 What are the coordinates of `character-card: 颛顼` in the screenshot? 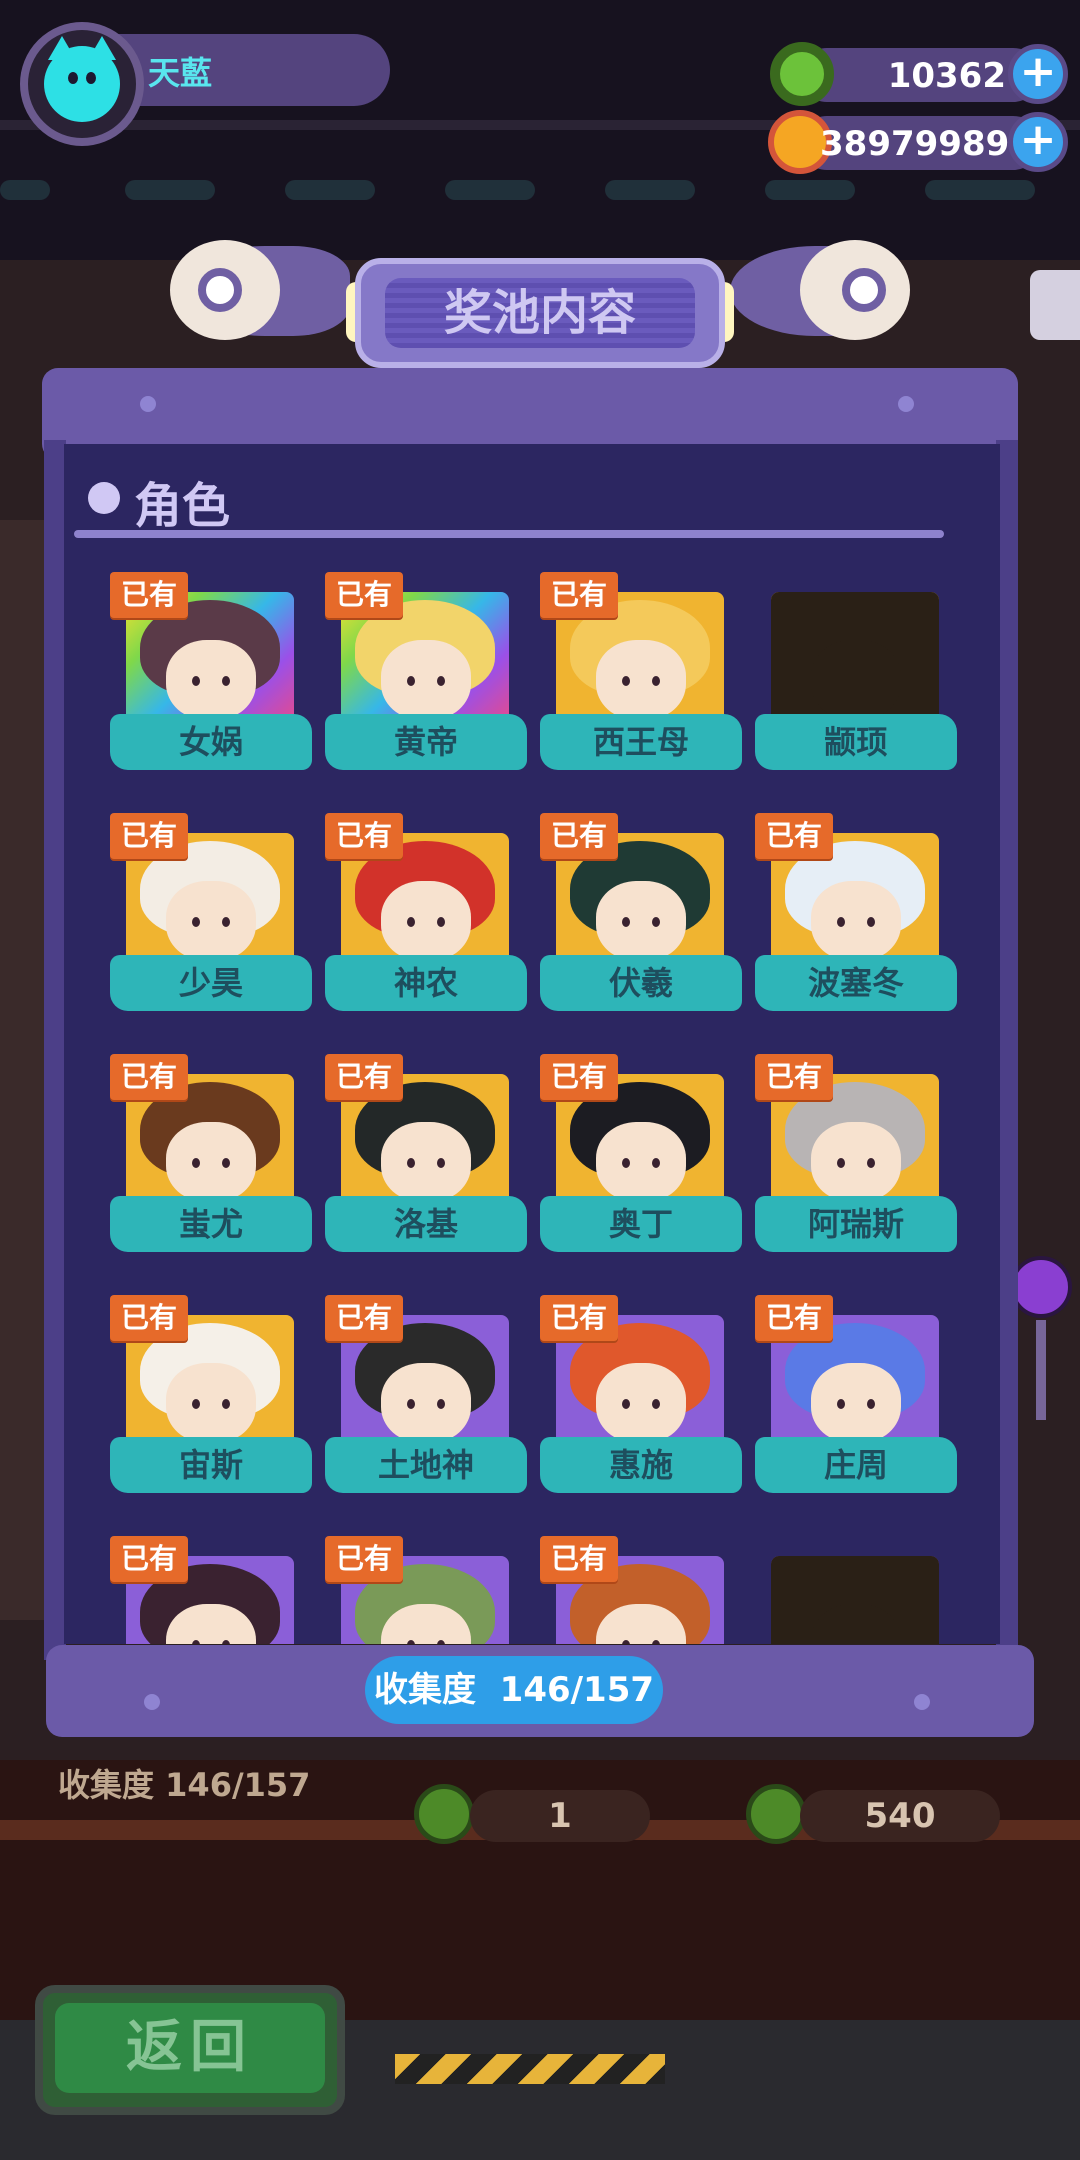 It's located at (856, 677).